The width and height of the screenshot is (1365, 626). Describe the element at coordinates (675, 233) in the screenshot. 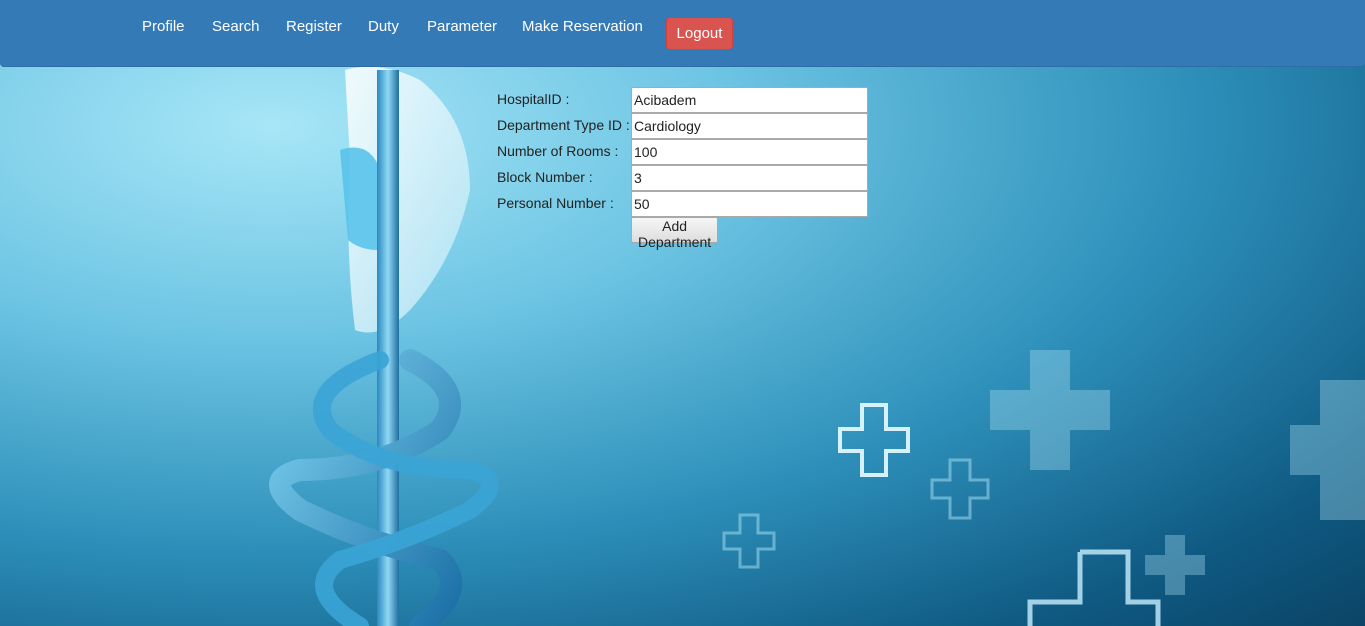

I see `add-department-button: Add Department` at that location.